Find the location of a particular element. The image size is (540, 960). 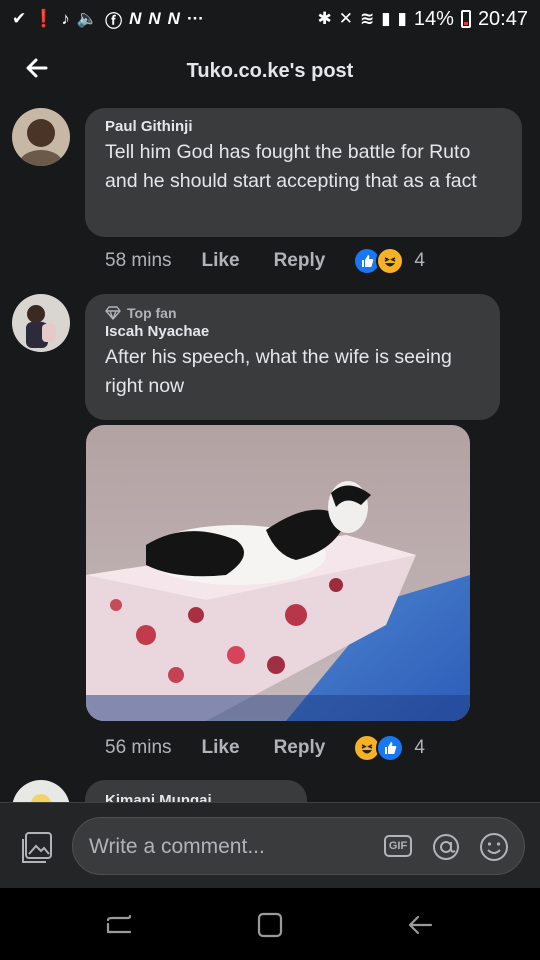

status-right-icons: ✱ ✕ ≋ ▮ ▮ 14% 20:47 is located at coordinates (422, 19).